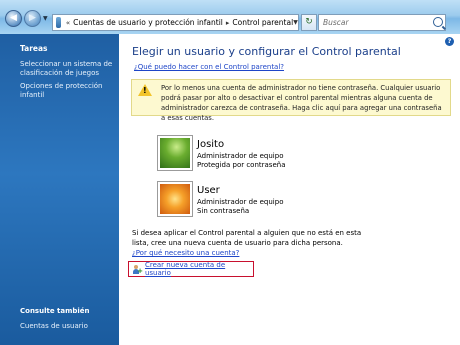 The width and height of the screenshot is (460, 345). What do you see at coordinates (223, 211) in the screenshot?
I see `user-password-status: Sin contraseña` at bounding box center [223, 211].